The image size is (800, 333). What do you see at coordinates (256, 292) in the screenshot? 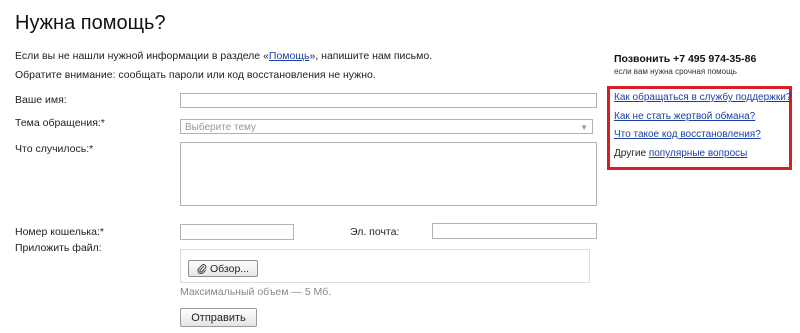
I see `max-size-hint: Максимальный объем — 5 Мб.` at bounding box center [256, 292].